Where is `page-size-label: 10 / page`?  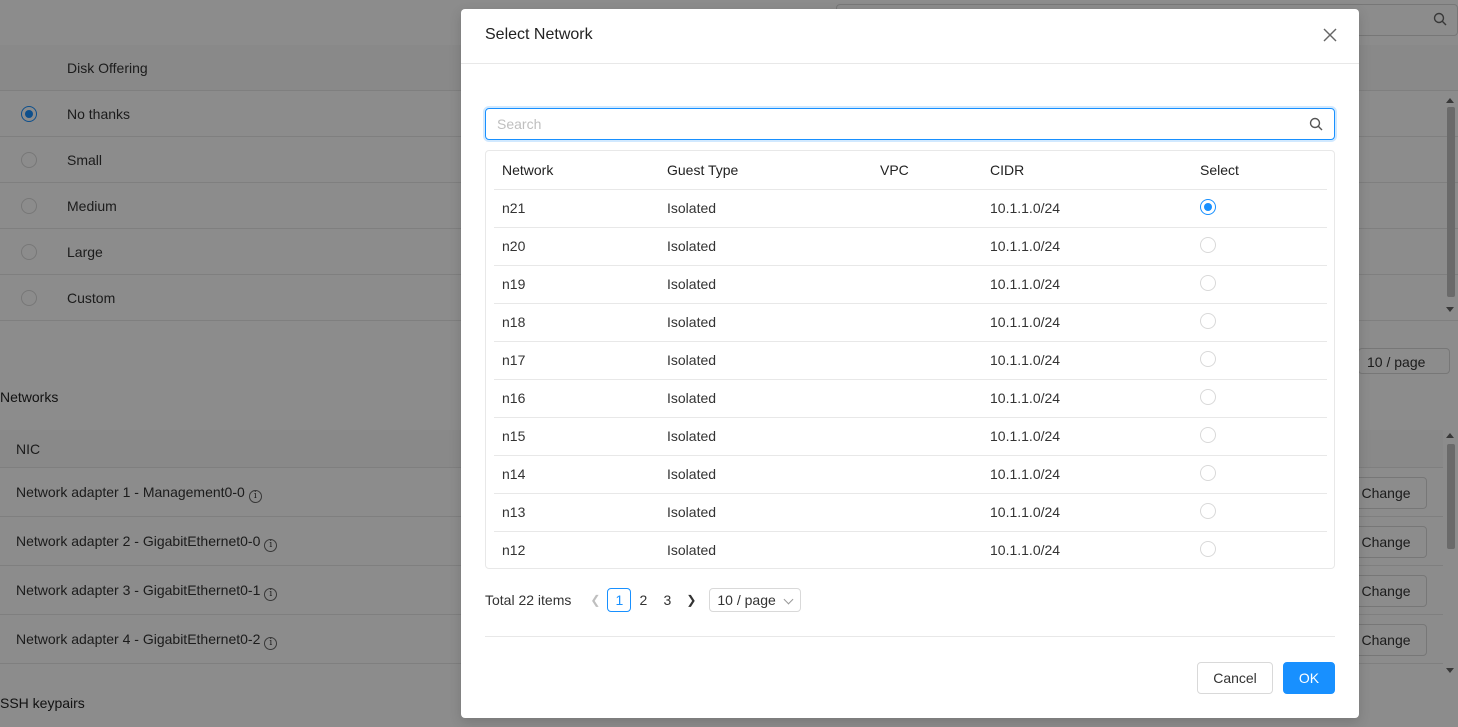 page-size-label: 10 / page is located at coordinates (746, 600).